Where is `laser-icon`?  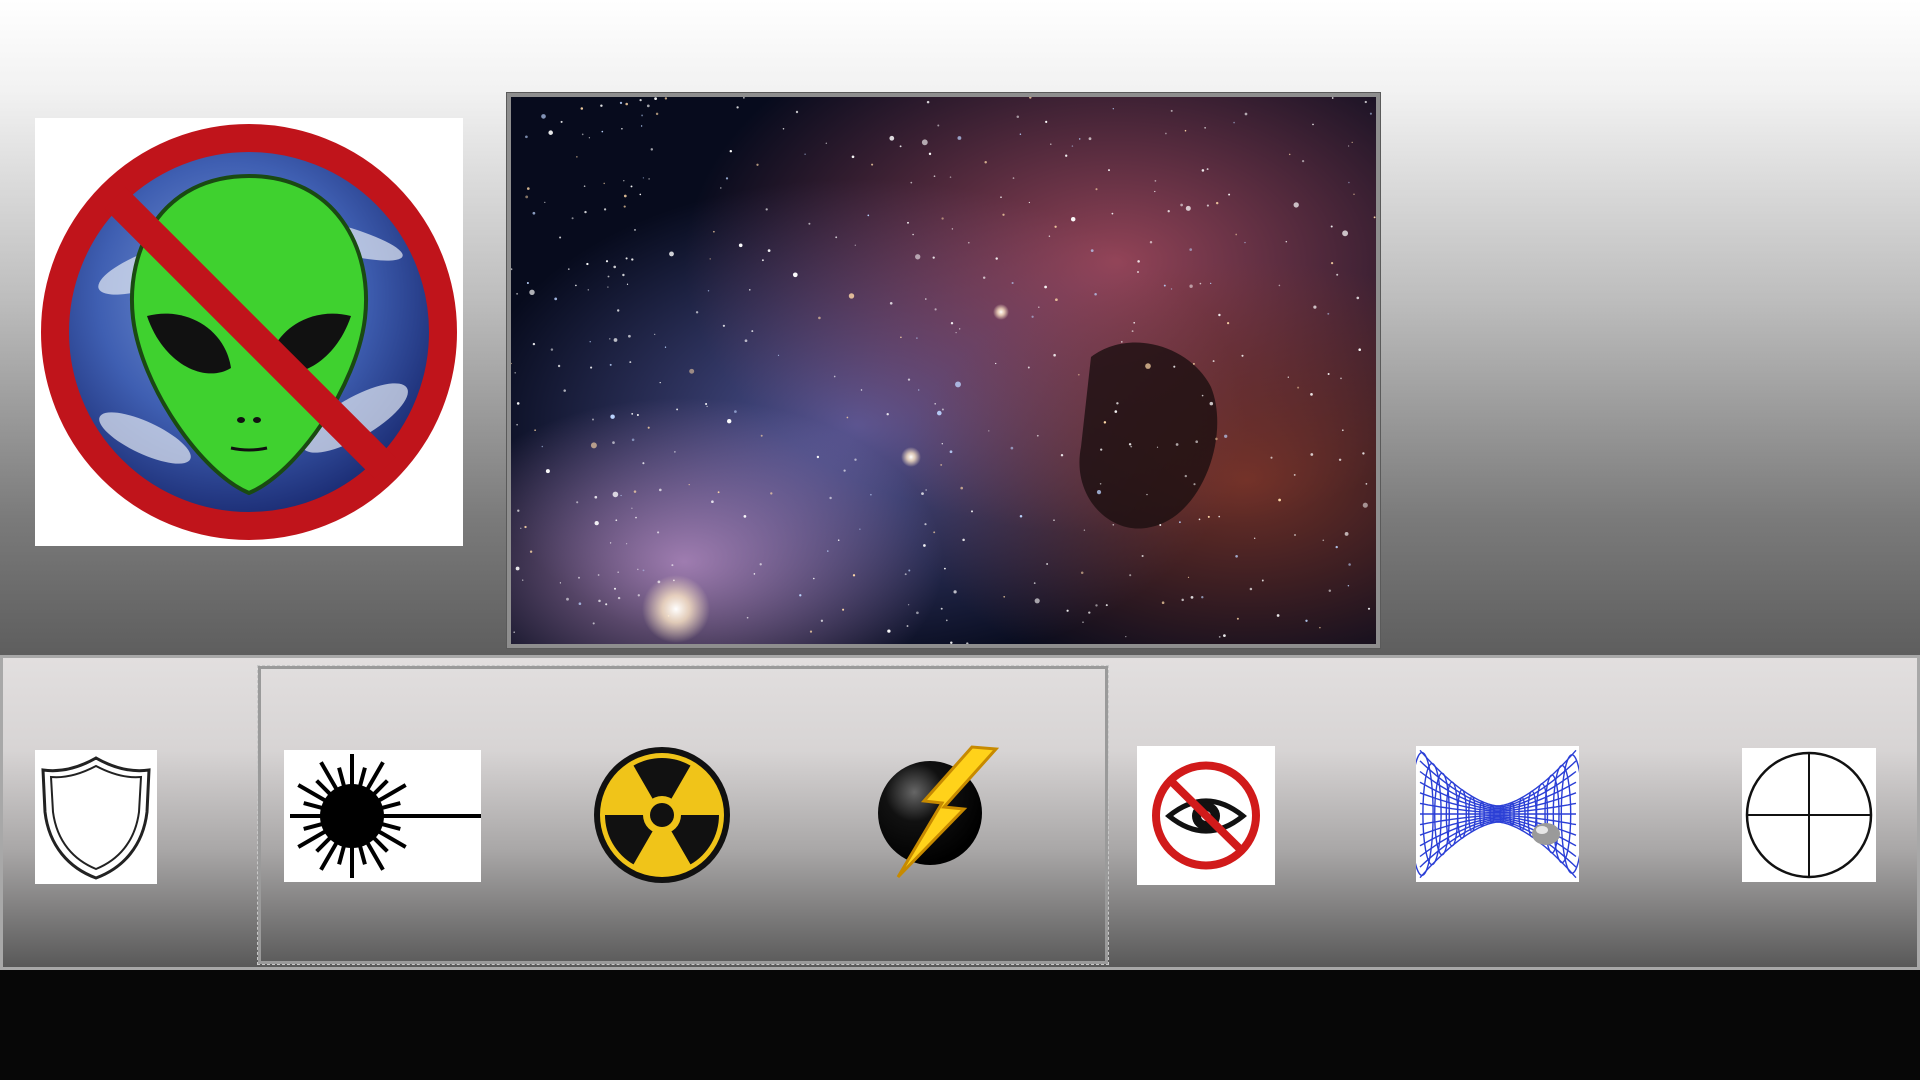
laser-icon is located at coordinates (382, 816).